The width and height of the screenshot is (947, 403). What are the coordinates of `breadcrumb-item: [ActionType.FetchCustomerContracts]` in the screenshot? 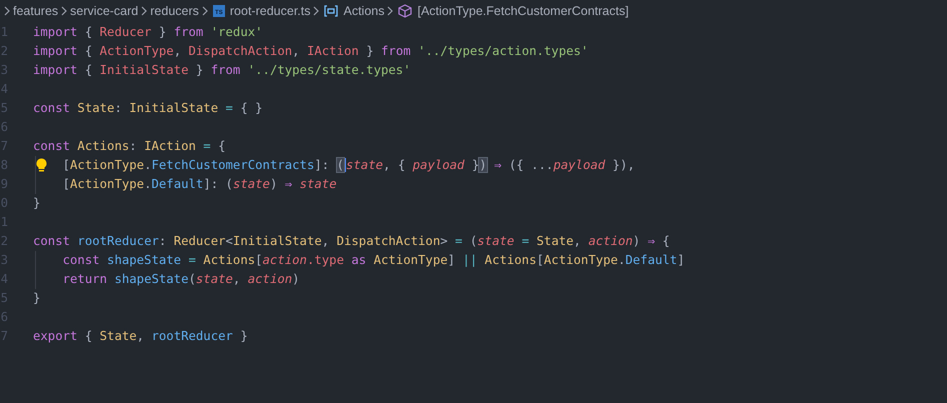 It's located at (523, 11).